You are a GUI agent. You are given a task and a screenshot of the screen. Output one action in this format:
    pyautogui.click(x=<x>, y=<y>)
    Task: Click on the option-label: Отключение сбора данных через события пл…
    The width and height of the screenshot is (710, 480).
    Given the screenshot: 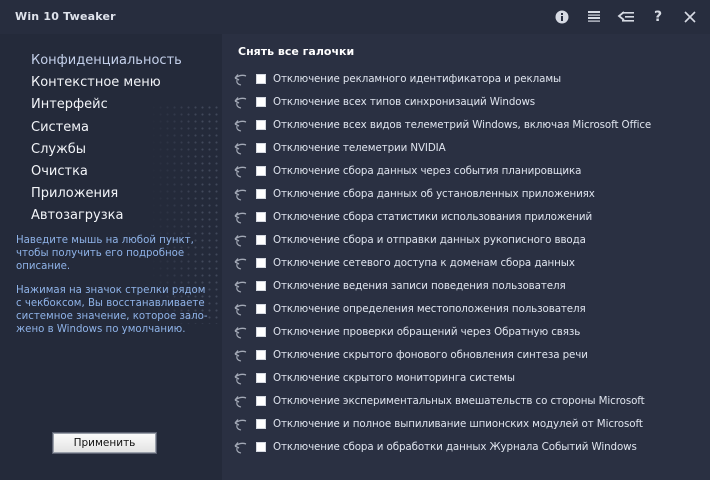 What is the action you would take?
    pyautogui.click(x=427, y=171)
    